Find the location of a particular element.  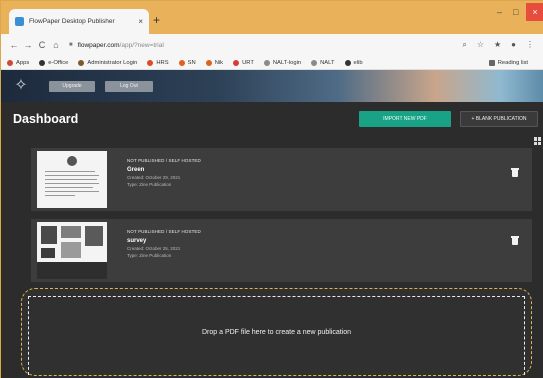

bookmark-label: Nik is located at coordinates (219, 62).